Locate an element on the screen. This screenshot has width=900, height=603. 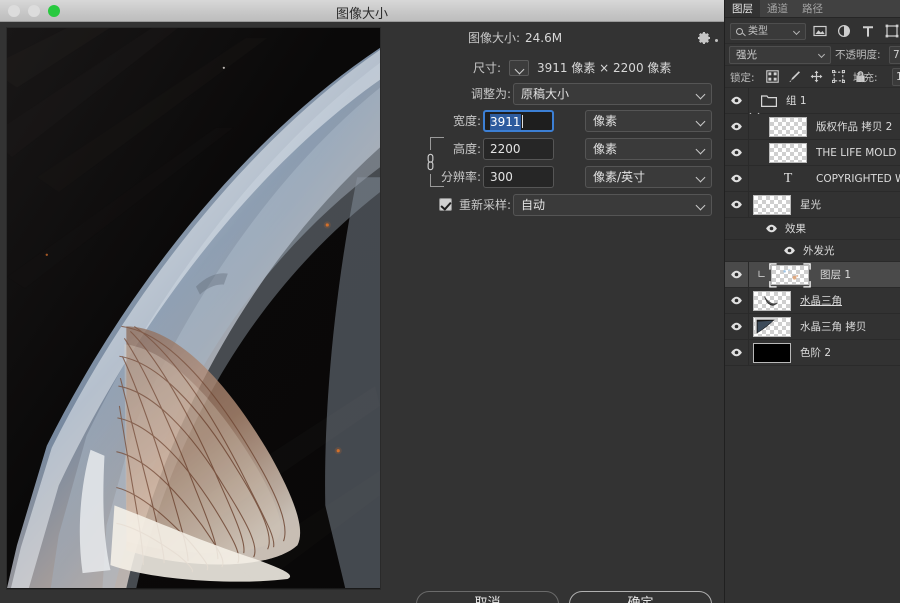
resample-row: 重新采样: 自动 is located at coordinates (552, 205).